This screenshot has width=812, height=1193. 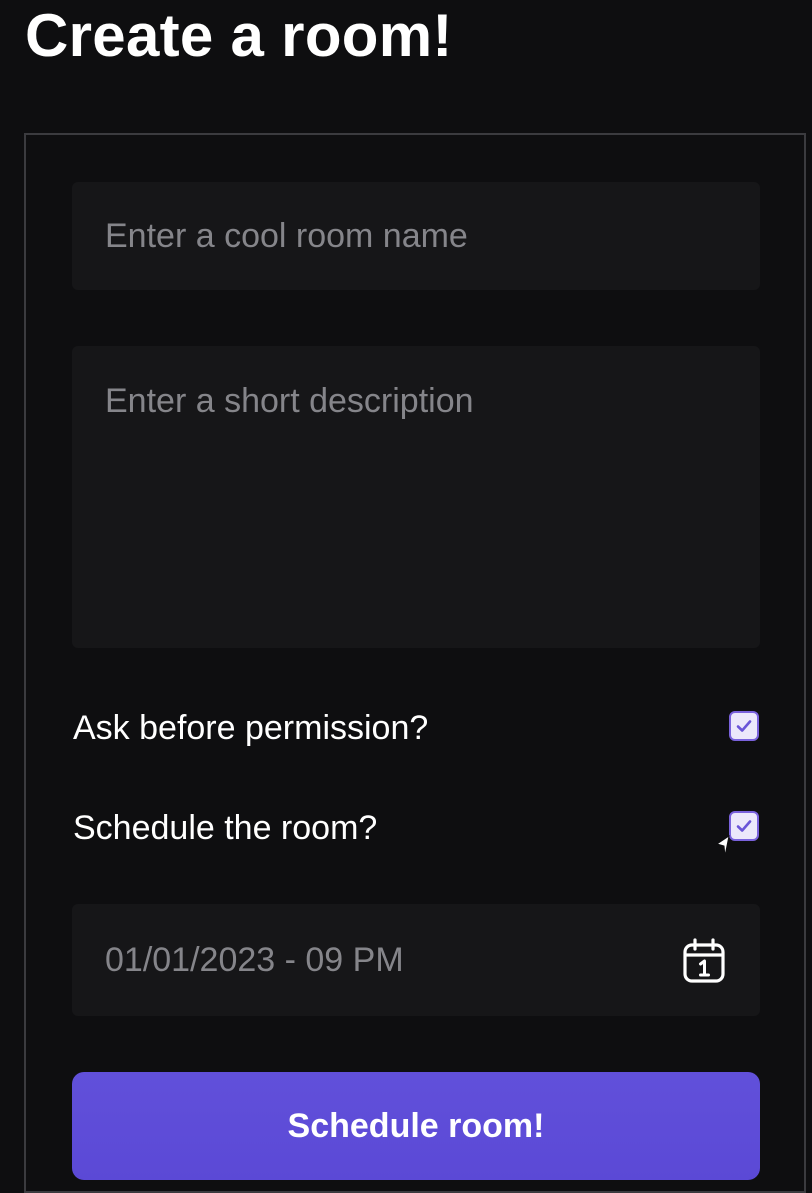 I want to click on room-name-input, so click(x=416, y=236).